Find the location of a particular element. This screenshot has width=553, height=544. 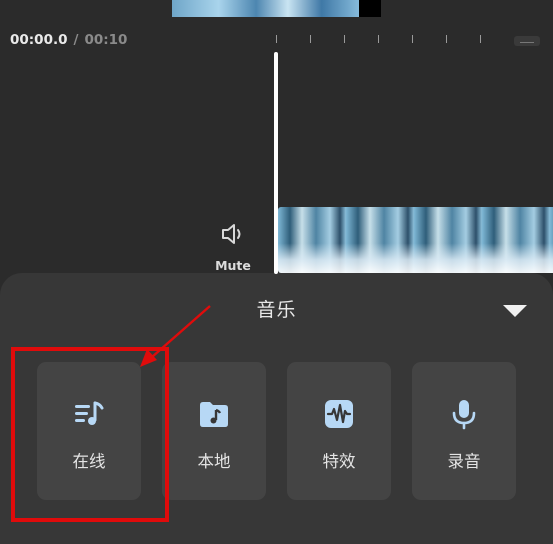

option-label: 本地 is located at coordinates (214, 461).